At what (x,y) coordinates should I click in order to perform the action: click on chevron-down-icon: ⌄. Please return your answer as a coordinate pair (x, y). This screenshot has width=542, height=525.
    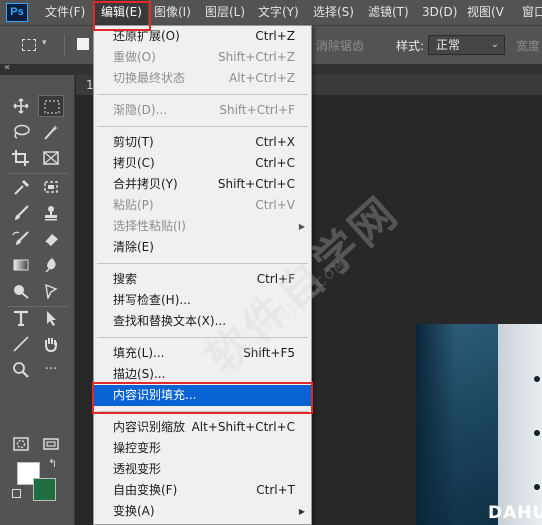
    Looking at the image, I should click on (494, 44).